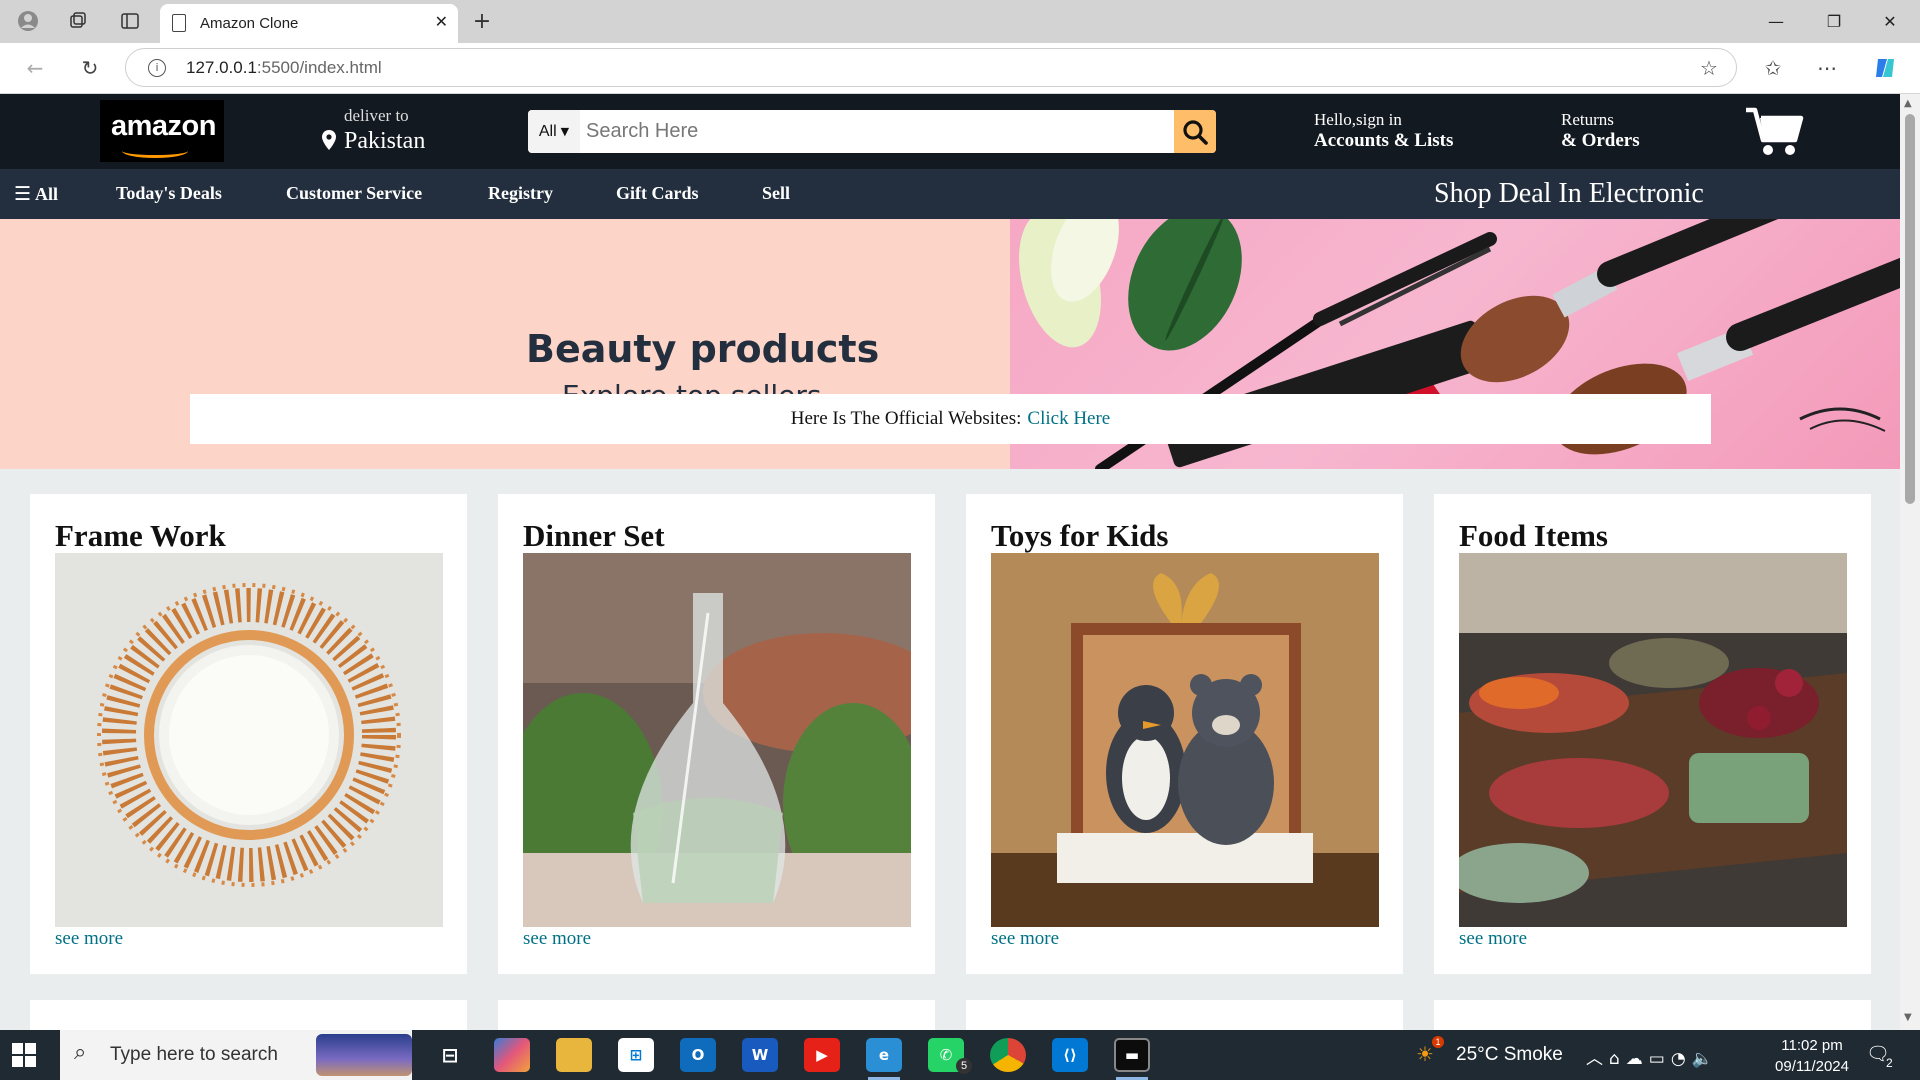 This screenshot has width=1920, height=1080. What do you see at coordinates (1774, 132) in the screenshot?
I see `cart-icon` at bounding box center [1774, 132].